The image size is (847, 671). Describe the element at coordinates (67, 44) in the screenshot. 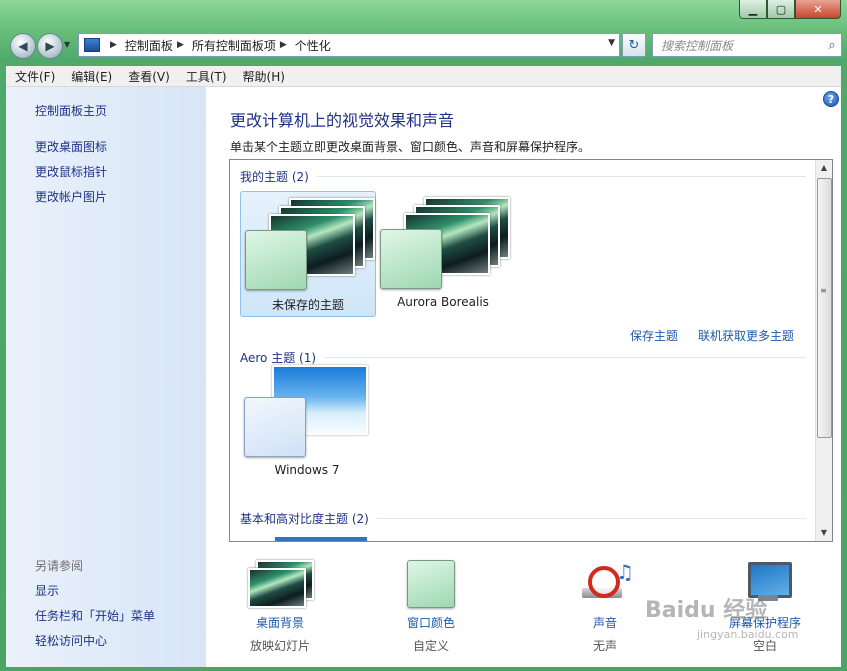

I see `history-dropdown-icon: ▼` at that location.